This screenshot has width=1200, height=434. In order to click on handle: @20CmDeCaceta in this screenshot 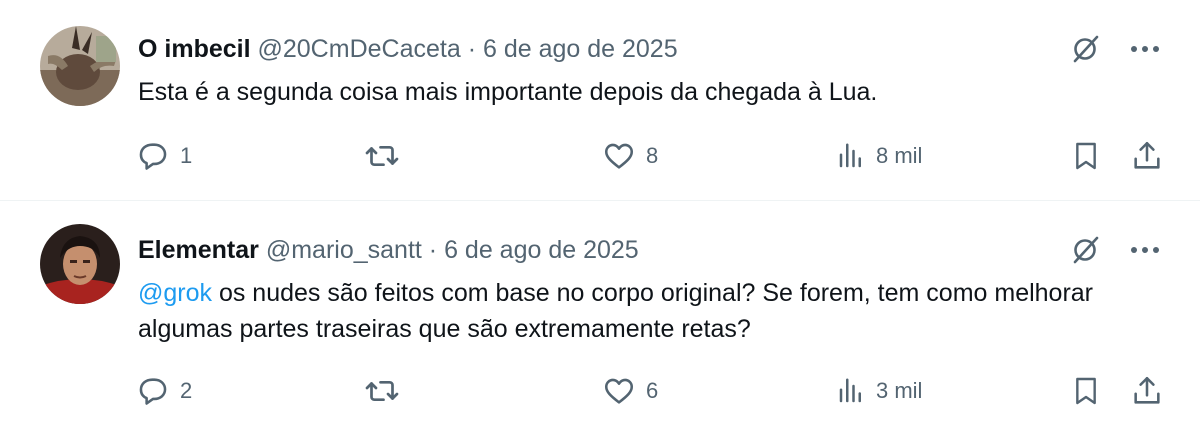, I will do `click(359, 49)`.